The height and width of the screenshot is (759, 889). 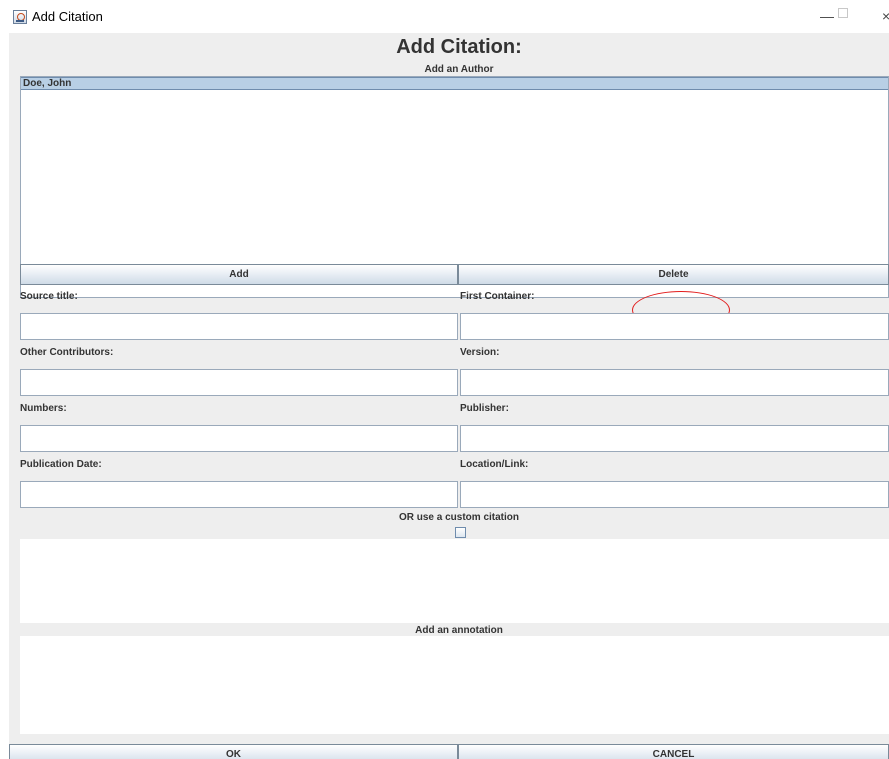 I want to click on author-section-label: Add an Author, so click(x=459, y=69).